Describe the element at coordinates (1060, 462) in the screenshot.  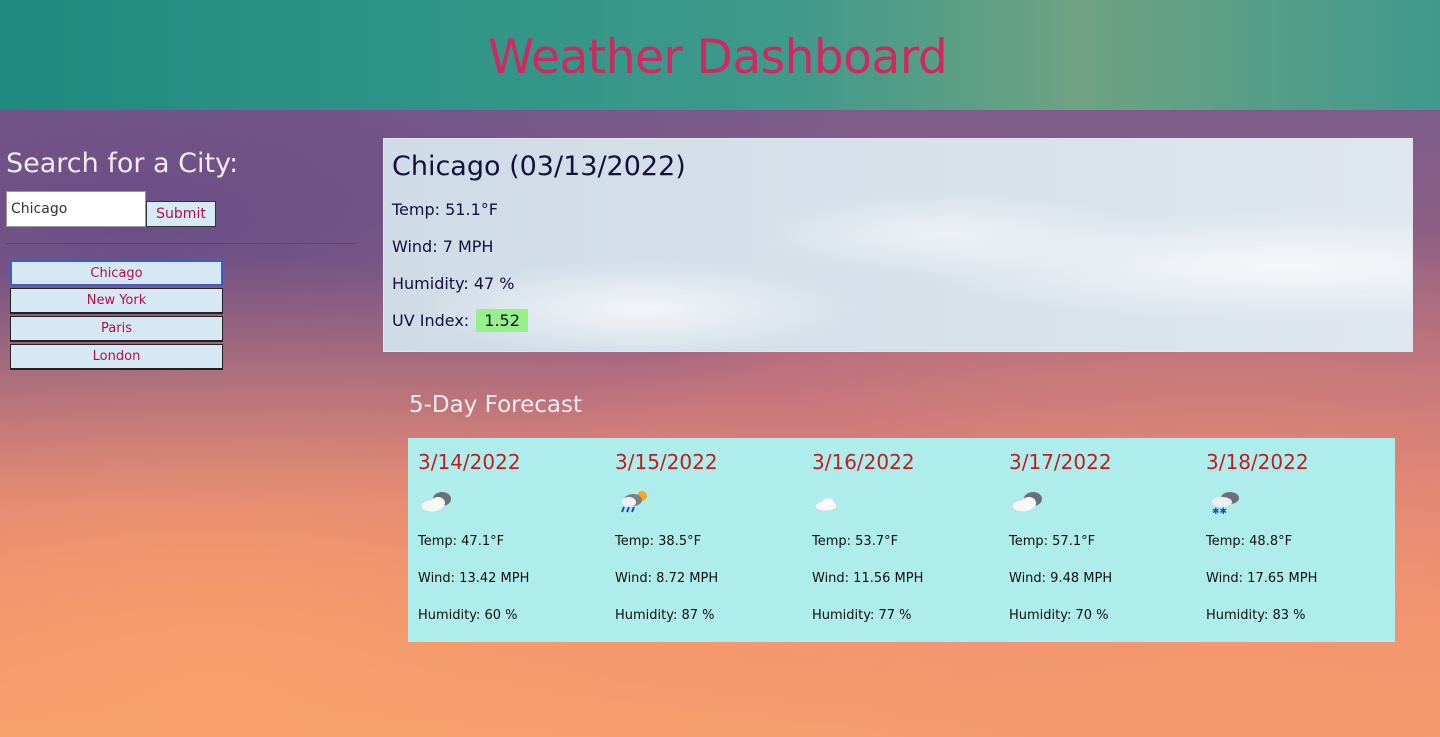
I see `forecast-date: 3/17/2022` at that location.